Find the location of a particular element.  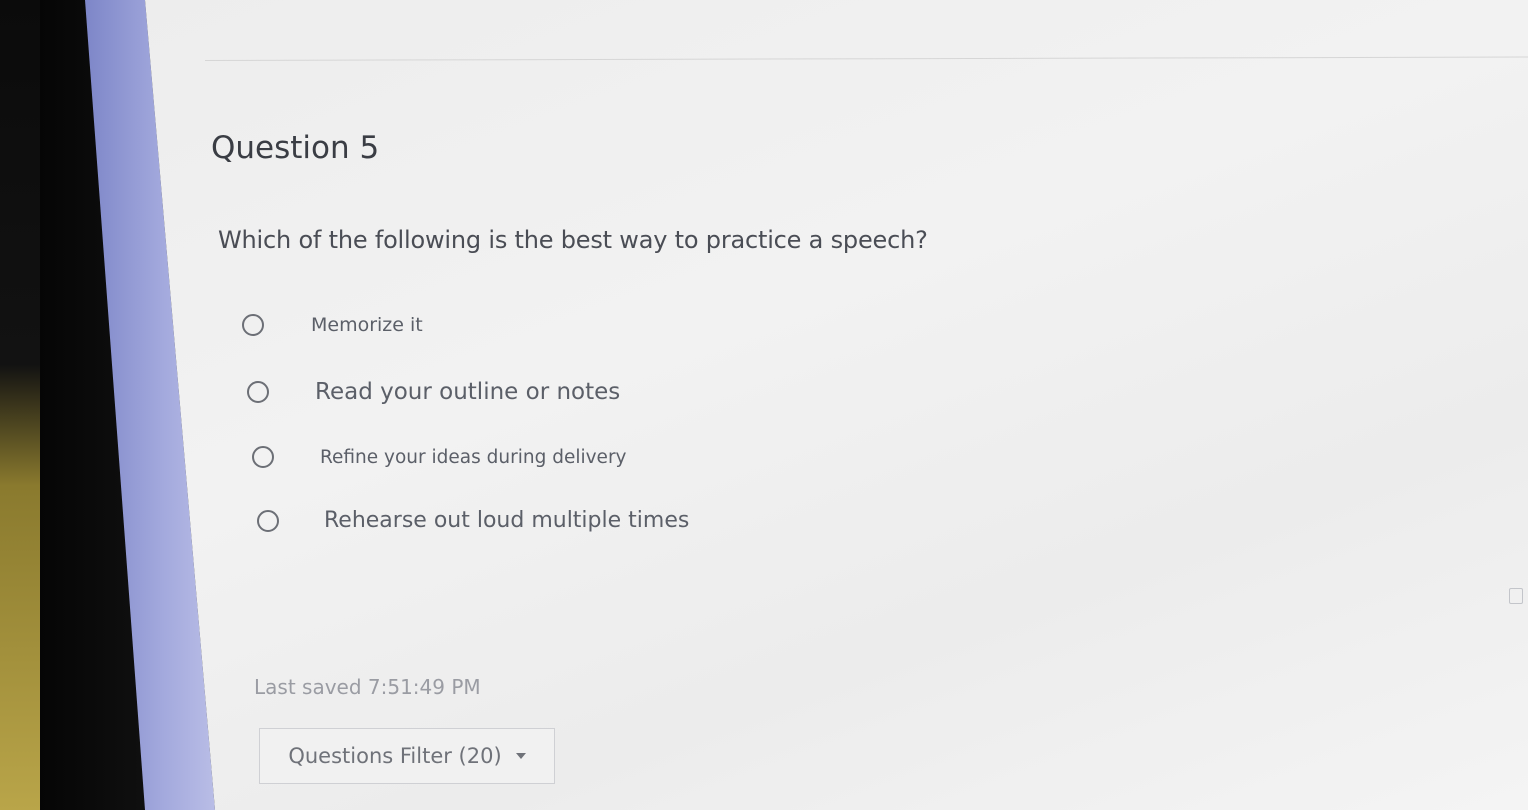

answer-option-4: Rehearse out loud multiple times is located at coordinates (473, 520).